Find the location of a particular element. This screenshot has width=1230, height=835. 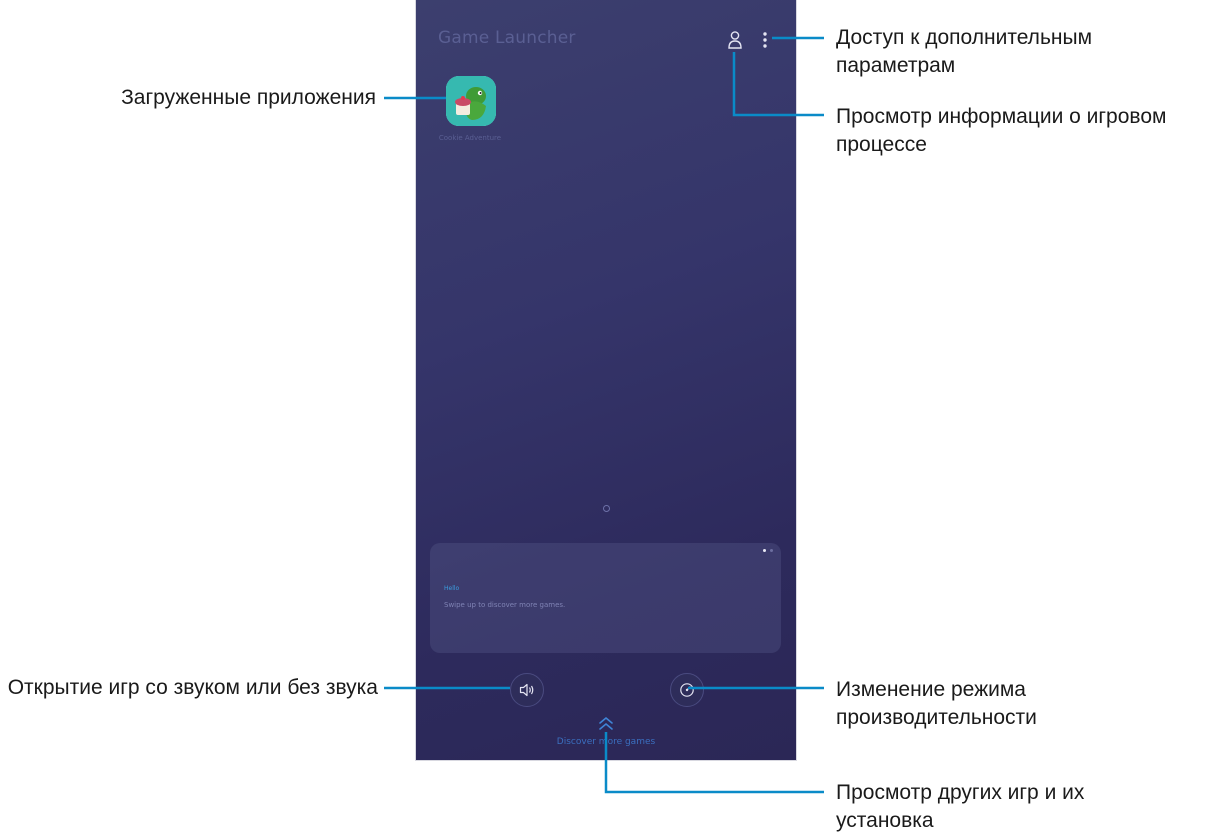

callout-more-options: Доступ к дополнительным параметрам is located at coordinates (964, 51).